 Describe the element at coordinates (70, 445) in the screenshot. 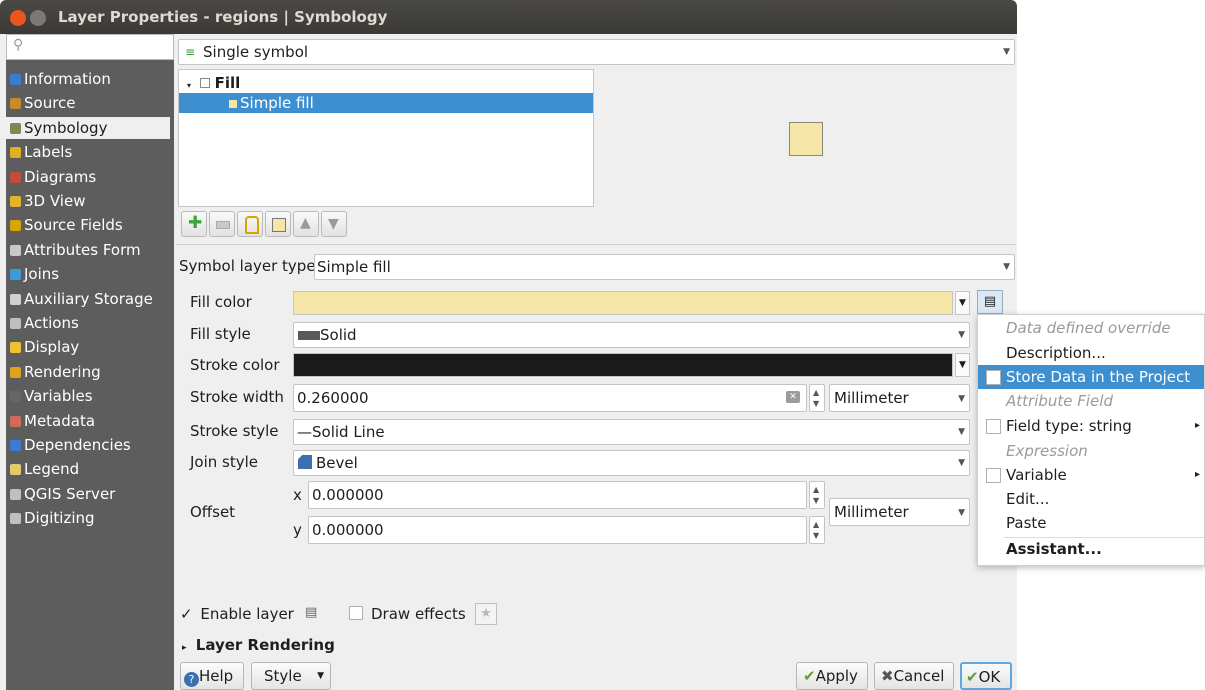

I see `sidebar-item-dependencies: Dependencies` at that location.